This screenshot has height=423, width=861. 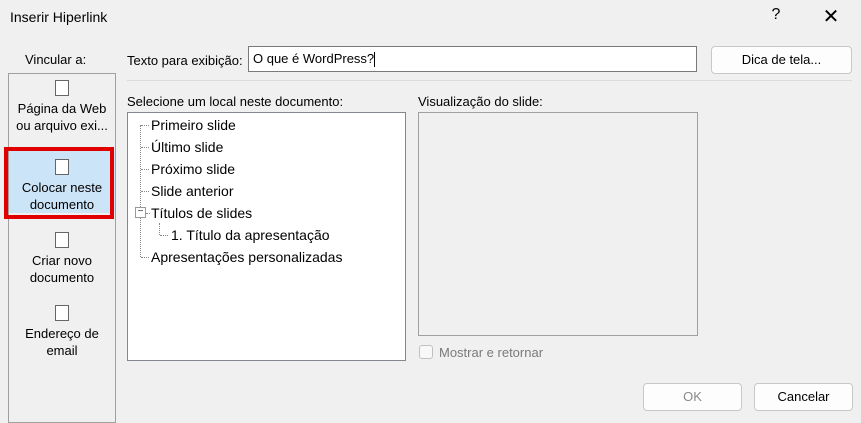 What do you see at coordinates (62, 313) in the screenshot?
I see `email-icon` at bounding box center [62, 313].